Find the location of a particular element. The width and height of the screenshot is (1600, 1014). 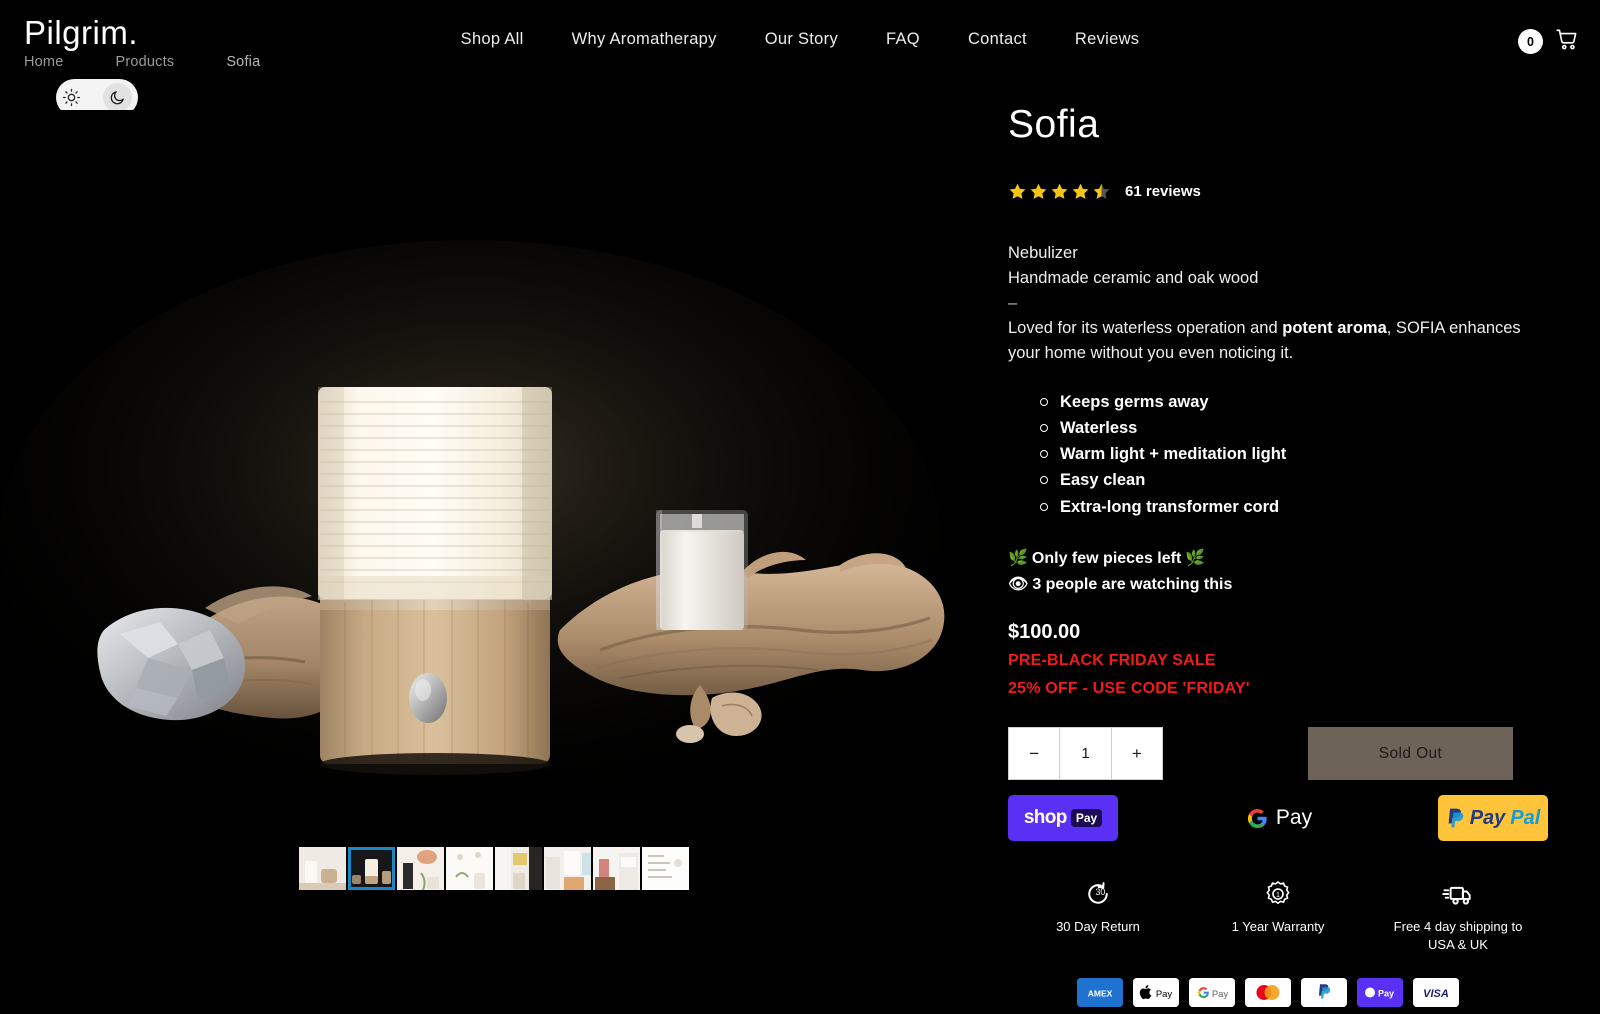

quantity-decrement-button: − is located at coordinates (1035, 754).